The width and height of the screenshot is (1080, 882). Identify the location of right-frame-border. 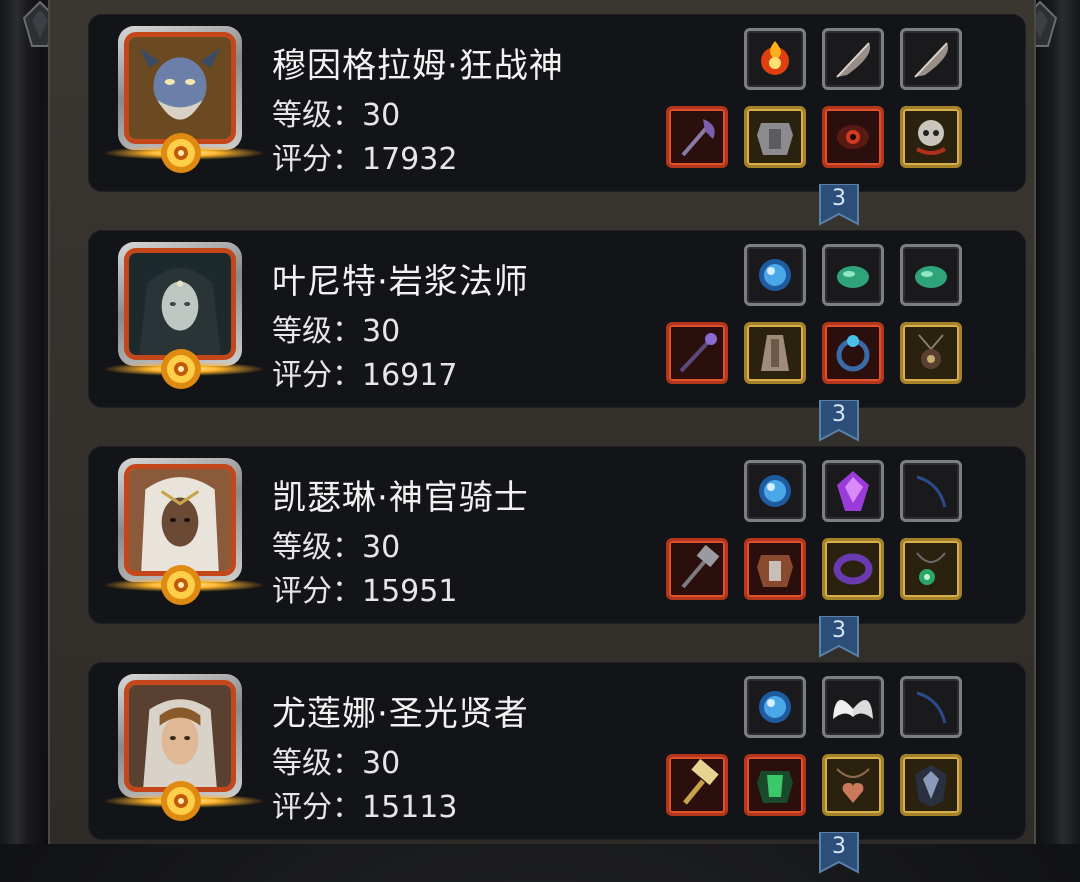
(1058, 422).